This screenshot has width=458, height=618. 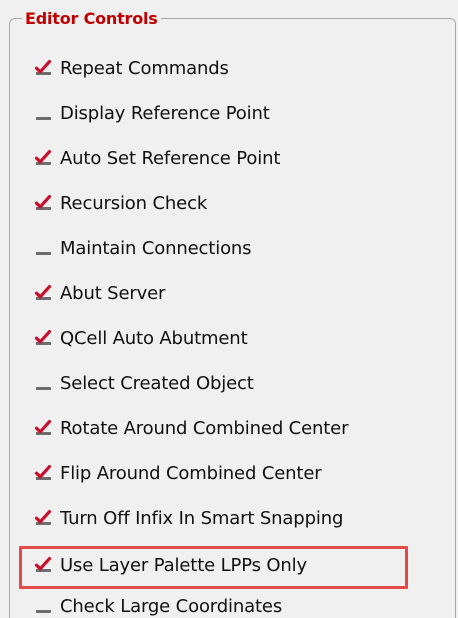 I want to click on option-flip-around-combined-center: Flip Around Combined Center, so click(x=178, y=473).